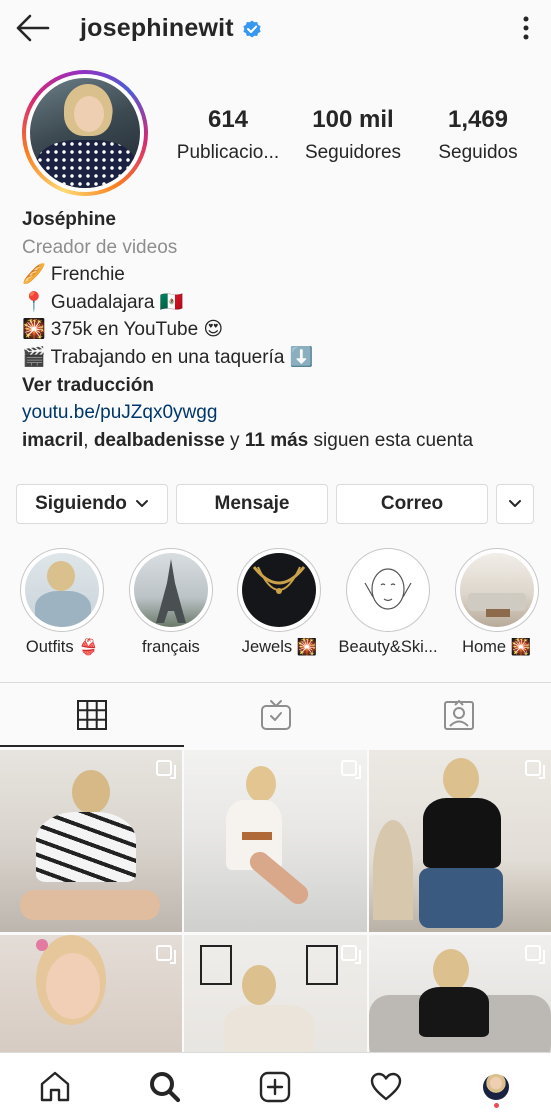  Describe the element at coordinates (282, 386) in the screenshot. I see `see-translation-link: Ver traducción` at that location.